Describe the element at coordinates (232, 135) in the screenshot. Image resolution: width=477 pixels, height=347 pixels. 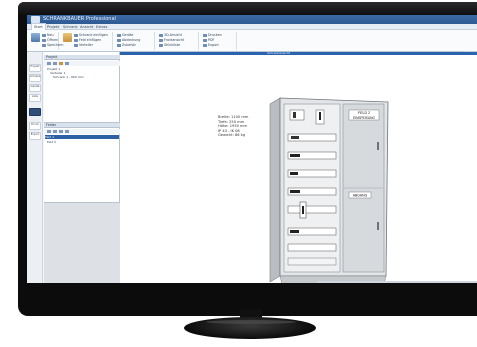
I see `cabinet-info-line: Gewicht: 86 kg` at that location.